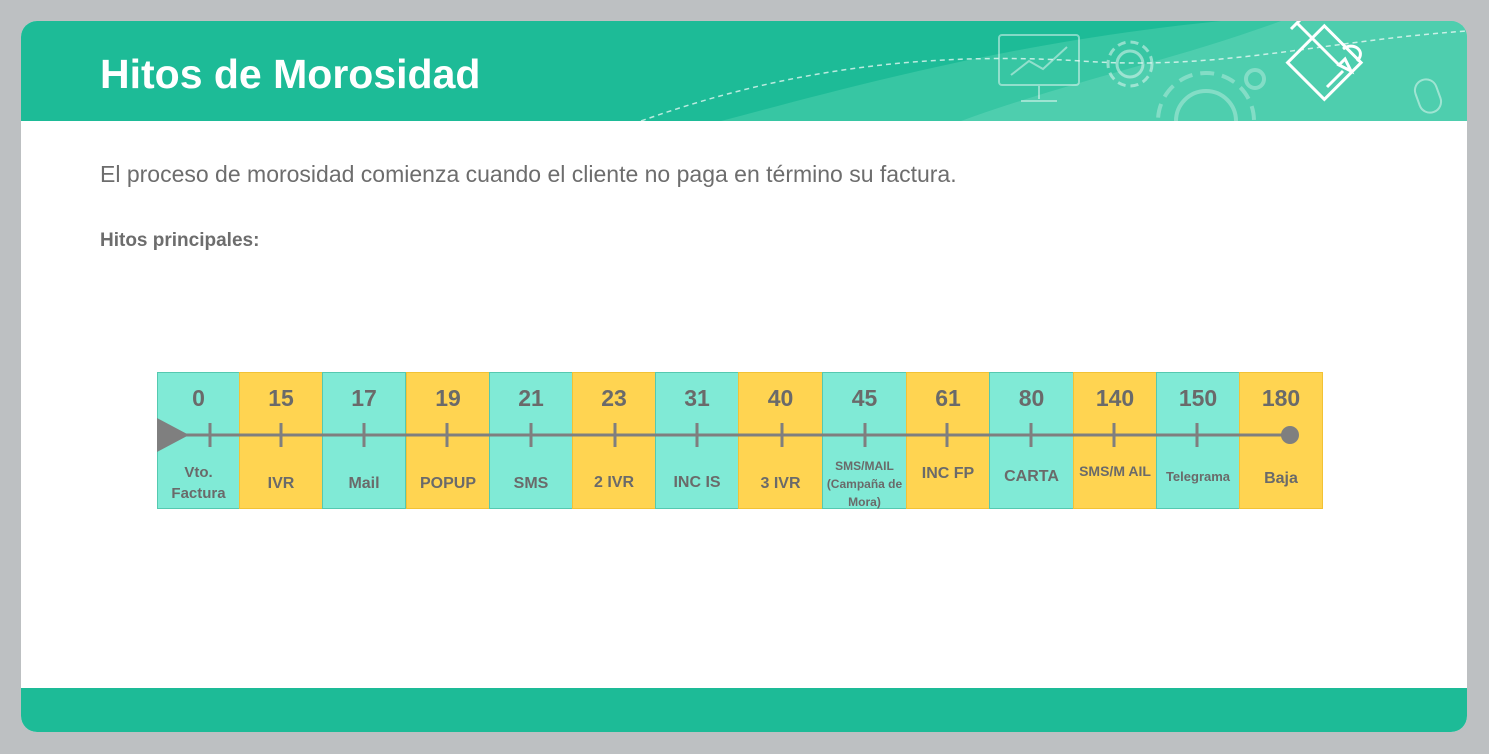 This screenshot has width=1489, height=754. Describe the element at coordinates (864, 440) in the screenshot. I see `milestone-cell: 45 SMS/MAIL (Campaña de Mora)` at that location.